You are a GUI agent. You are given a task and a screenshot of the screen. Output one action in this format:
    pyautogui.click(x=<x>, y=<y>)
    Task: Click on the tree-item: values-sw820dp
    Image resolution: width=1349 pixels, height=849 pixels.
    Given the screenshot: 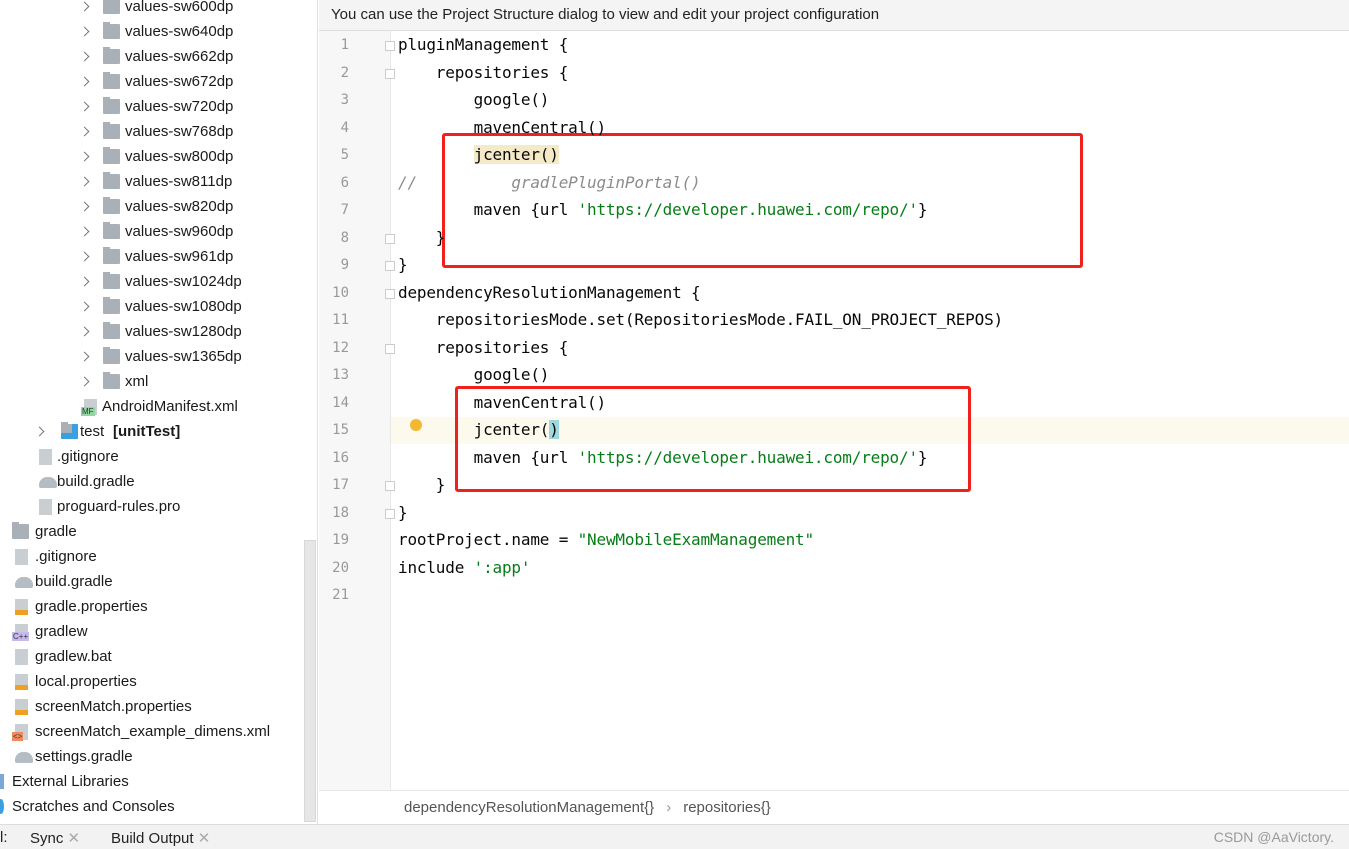 What is the action you would take?
    pyautogui.click(x=158, y=206)
    